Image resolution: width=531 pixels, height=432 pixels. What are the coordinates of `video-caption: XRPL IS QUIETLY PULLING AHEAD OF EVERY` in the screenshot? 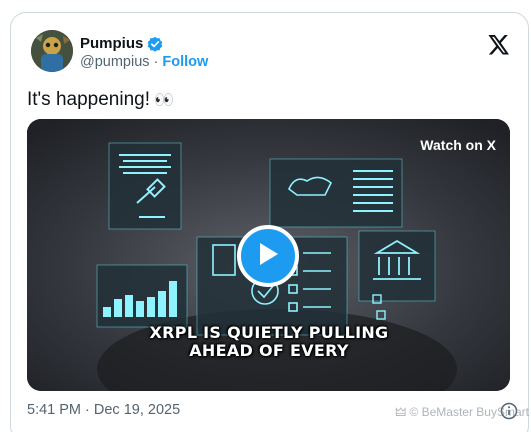 It's located at (269, 342).